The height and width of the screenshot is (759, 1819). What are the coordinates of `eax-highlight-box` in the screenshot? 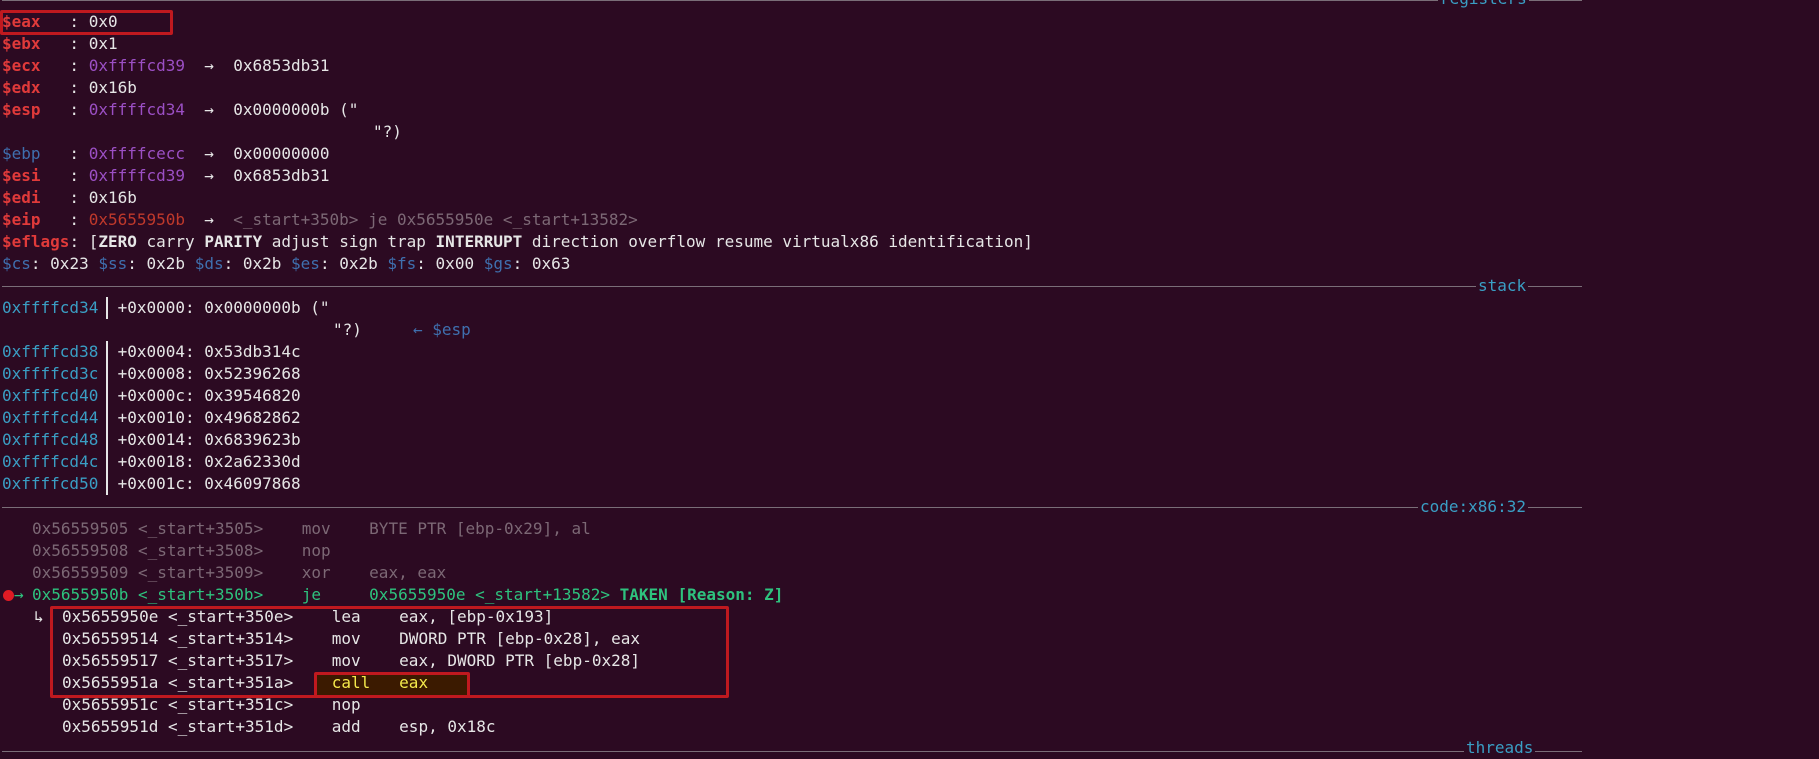 It's located at (86, 22).